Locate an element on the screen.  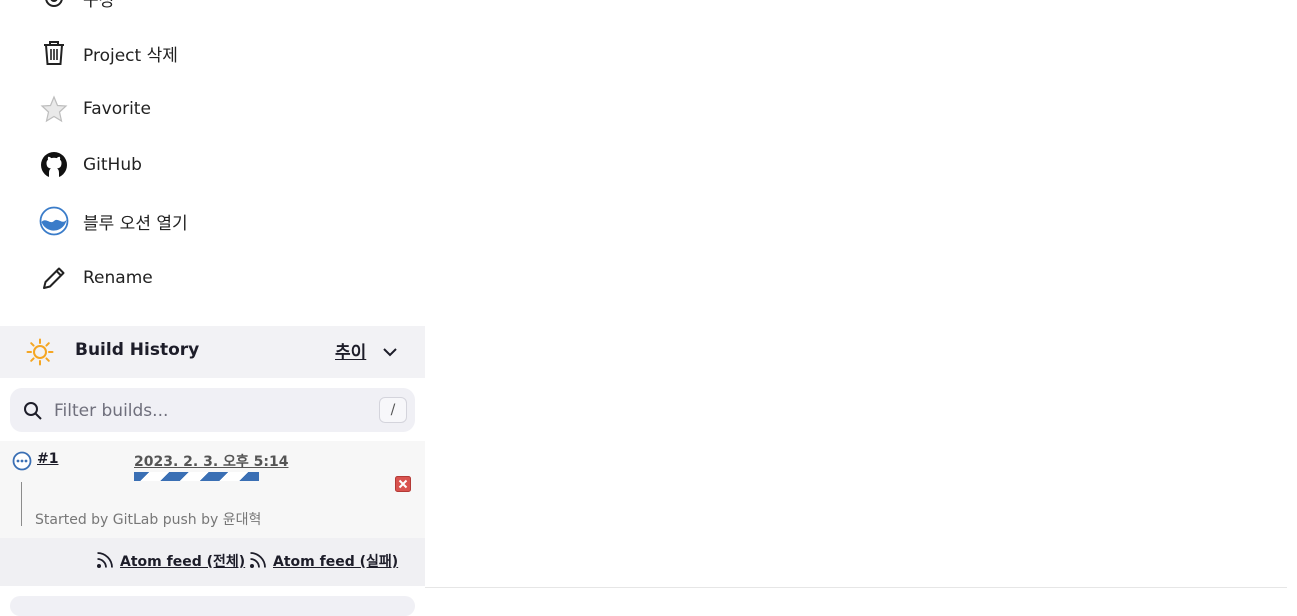
content-divider is located at coordinates (856, 587).